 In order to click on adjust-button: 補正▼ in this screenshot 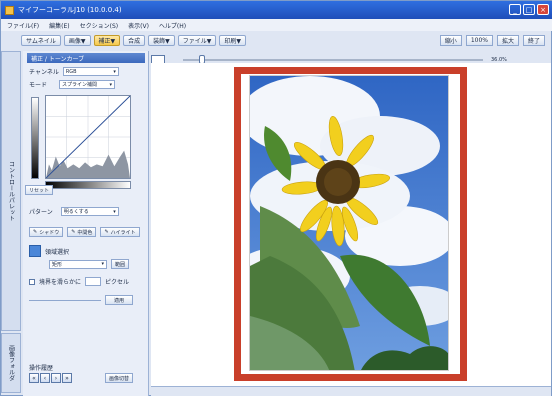, I will do `click(107, 40)`.